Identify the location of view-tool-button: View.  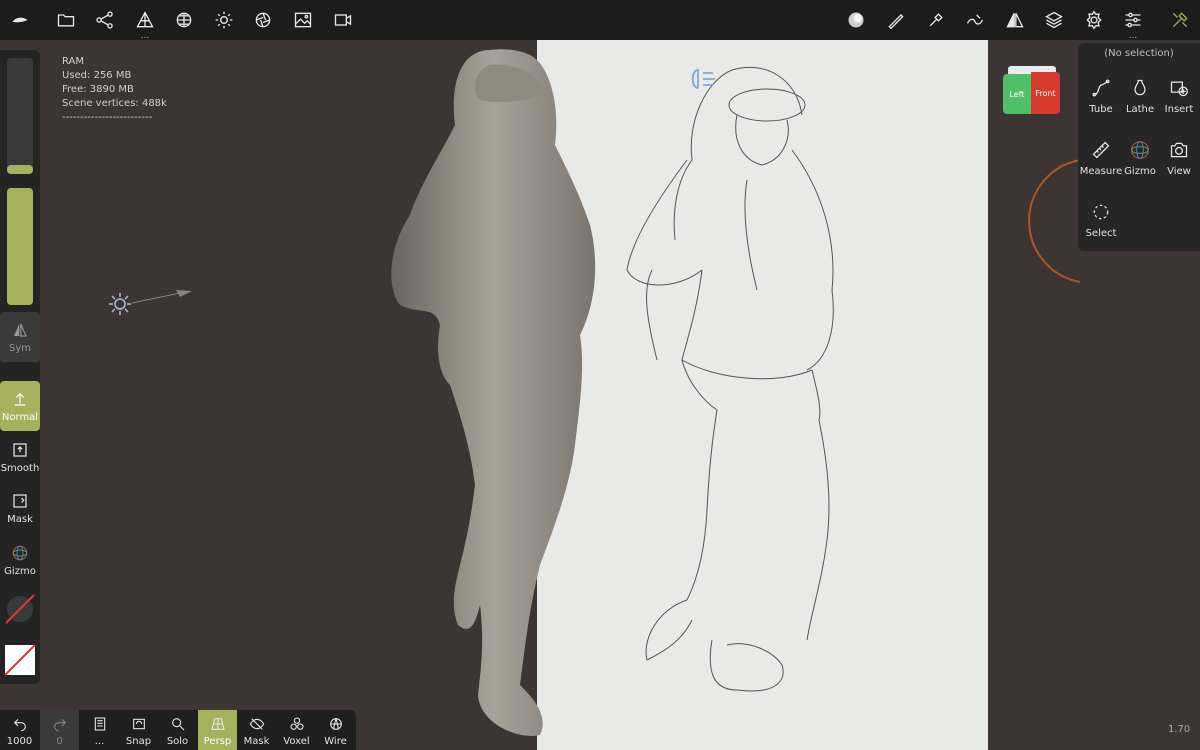
(1179, 152).